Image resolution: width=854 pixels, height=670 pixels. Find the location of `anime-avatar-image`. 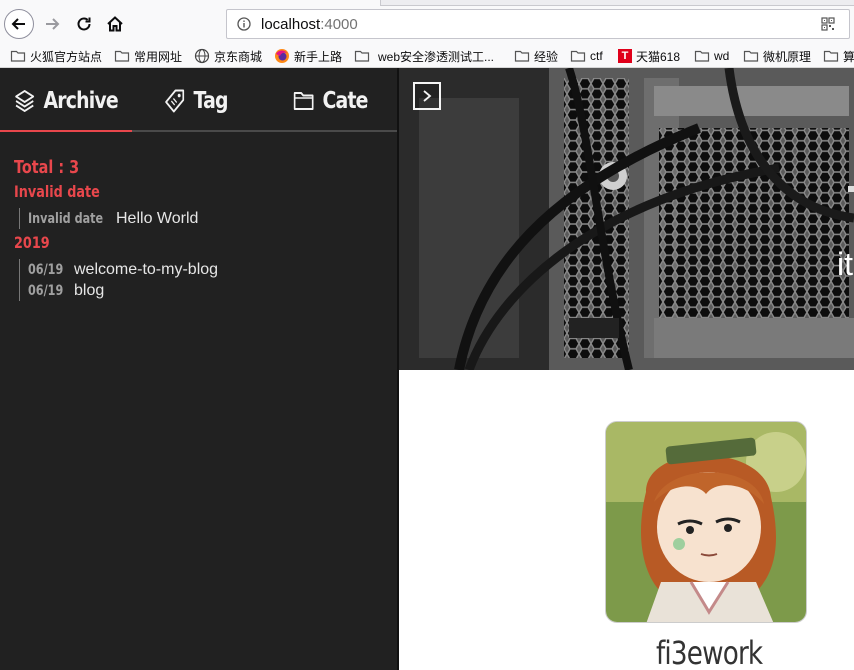

anime-avatar-image is located at coordinates (706, 522).